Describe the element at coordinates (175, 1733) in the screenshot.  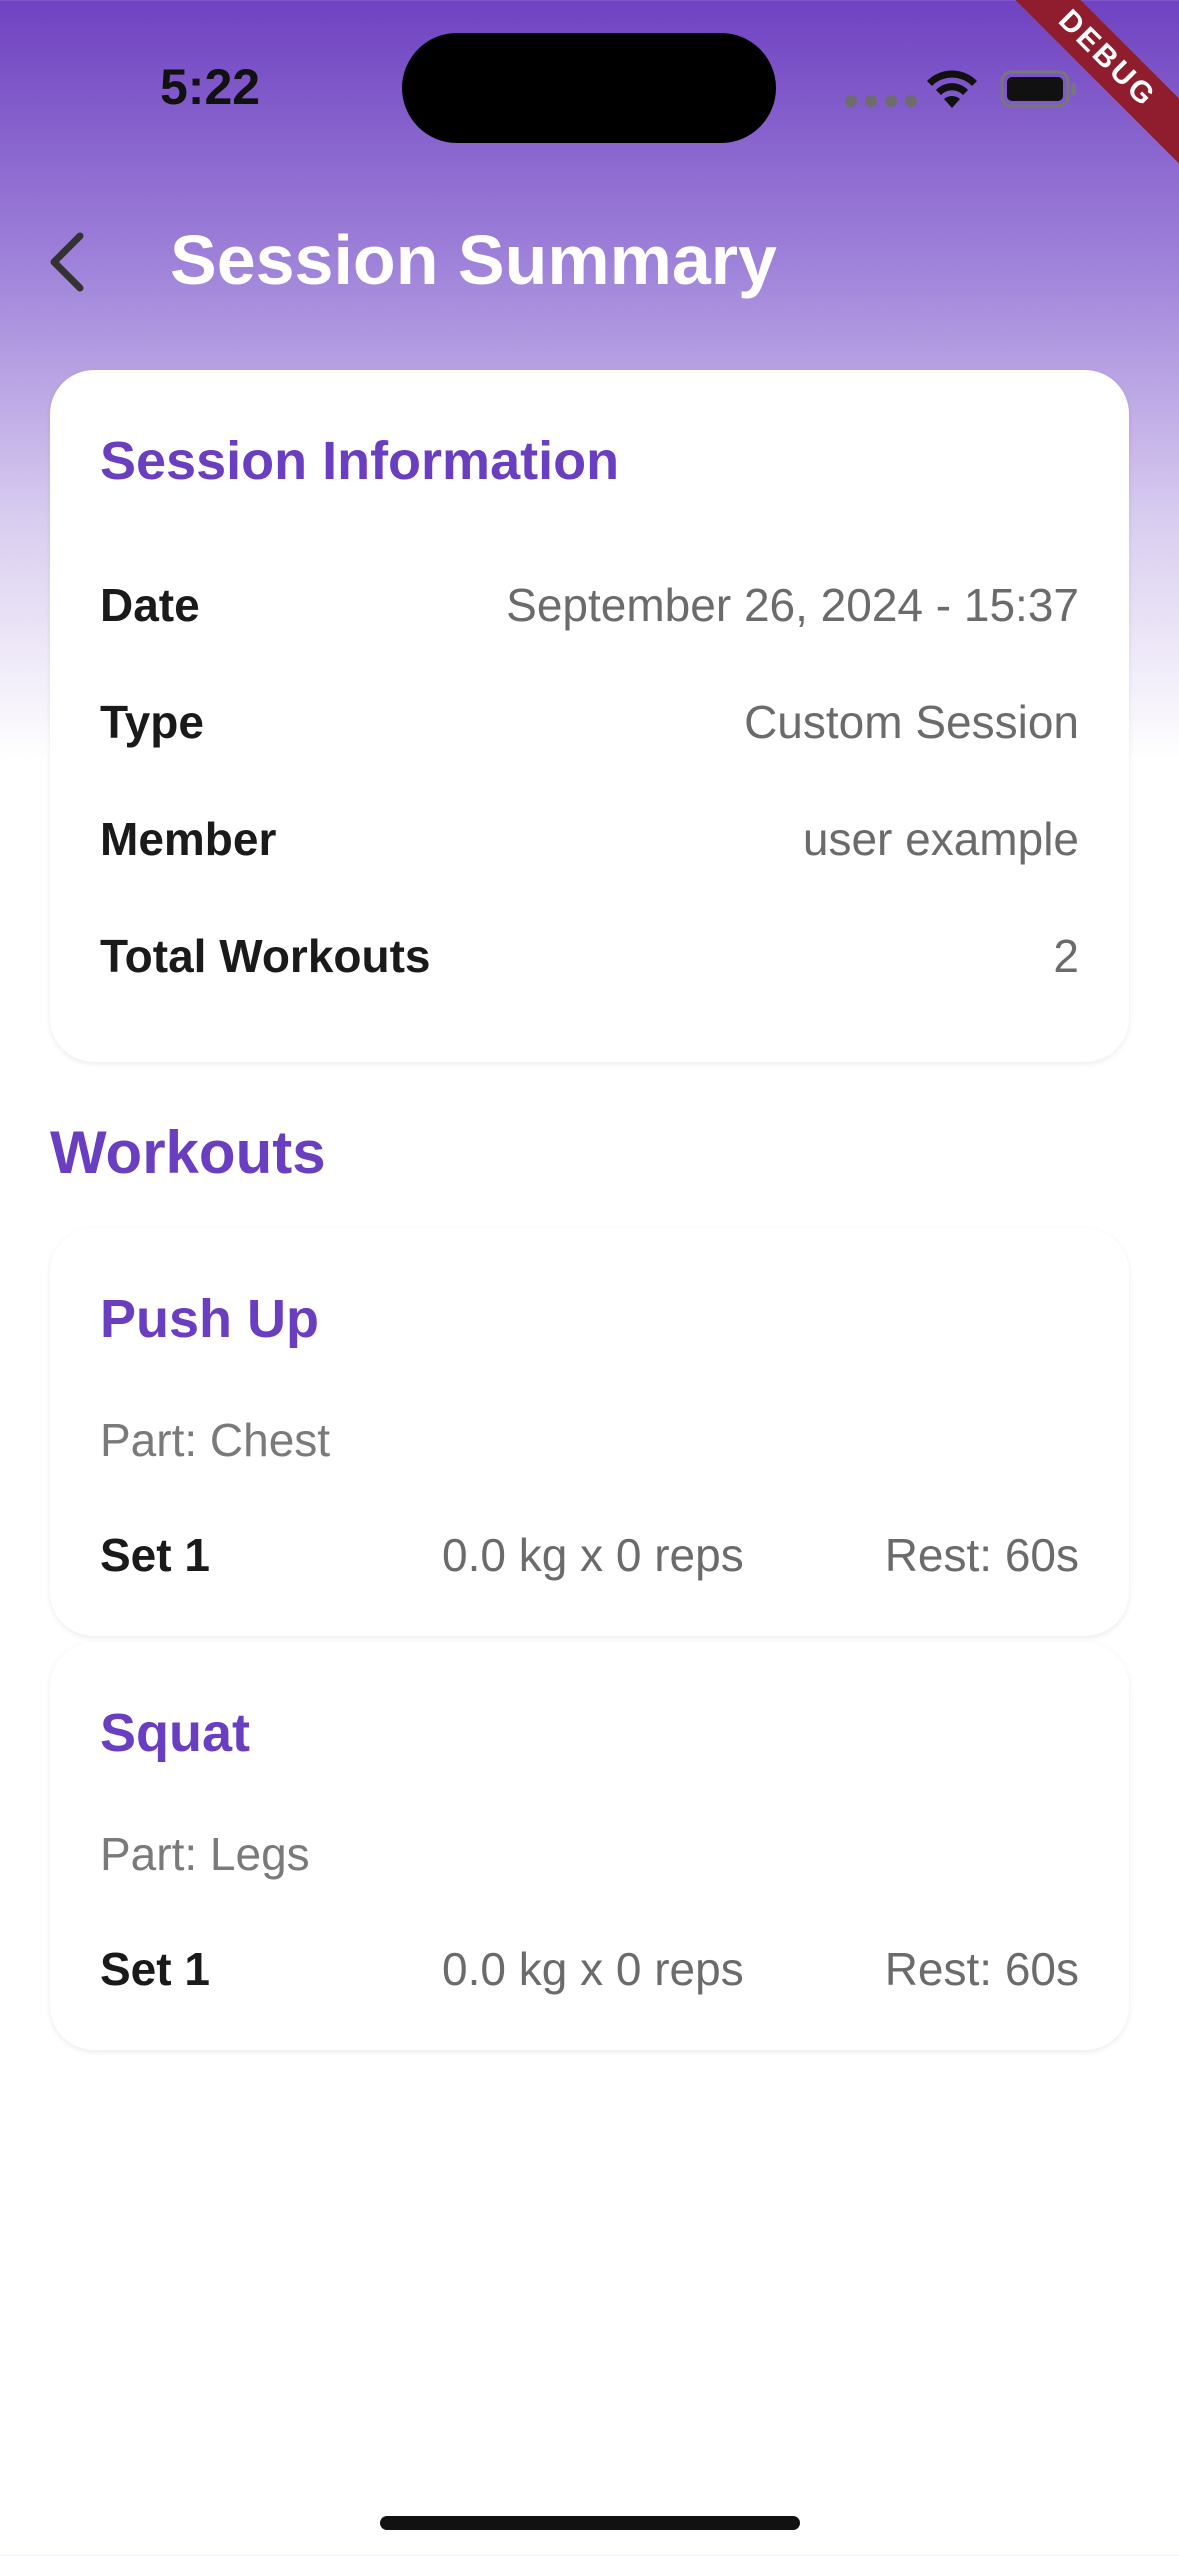
I see `workout-name: Squat` at that location.